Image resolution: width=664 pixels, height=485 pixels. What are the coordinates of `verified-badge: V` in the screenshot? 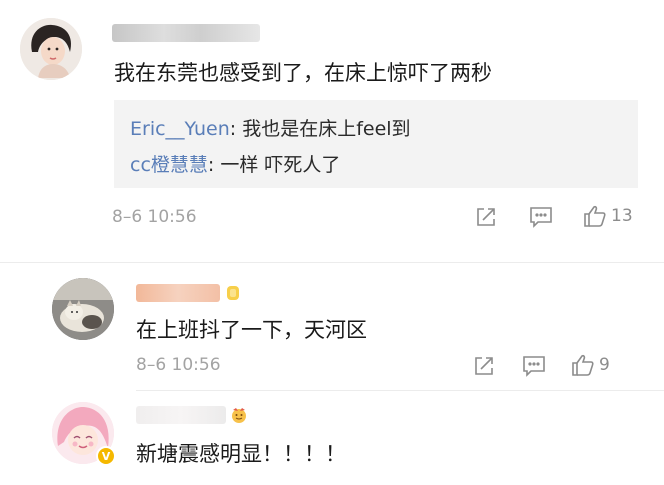 It's located at (106, 456).